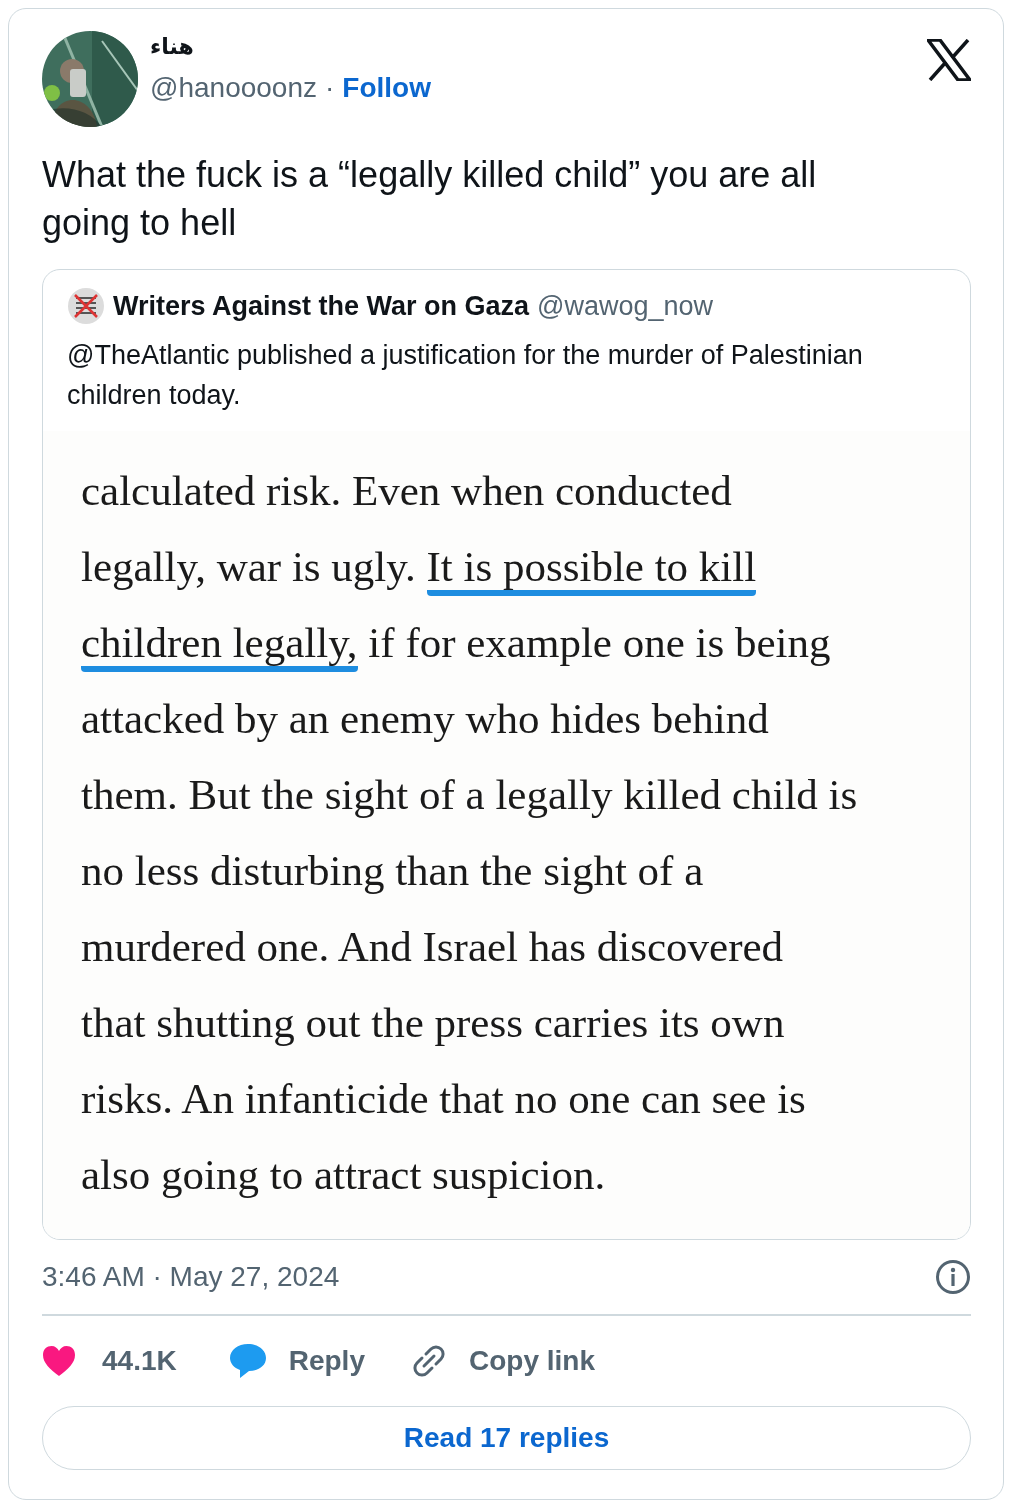  What do you see at coordinates (953, 1276) in the screenshot?
I see `info-icon` at bounding box center [953, 1276].